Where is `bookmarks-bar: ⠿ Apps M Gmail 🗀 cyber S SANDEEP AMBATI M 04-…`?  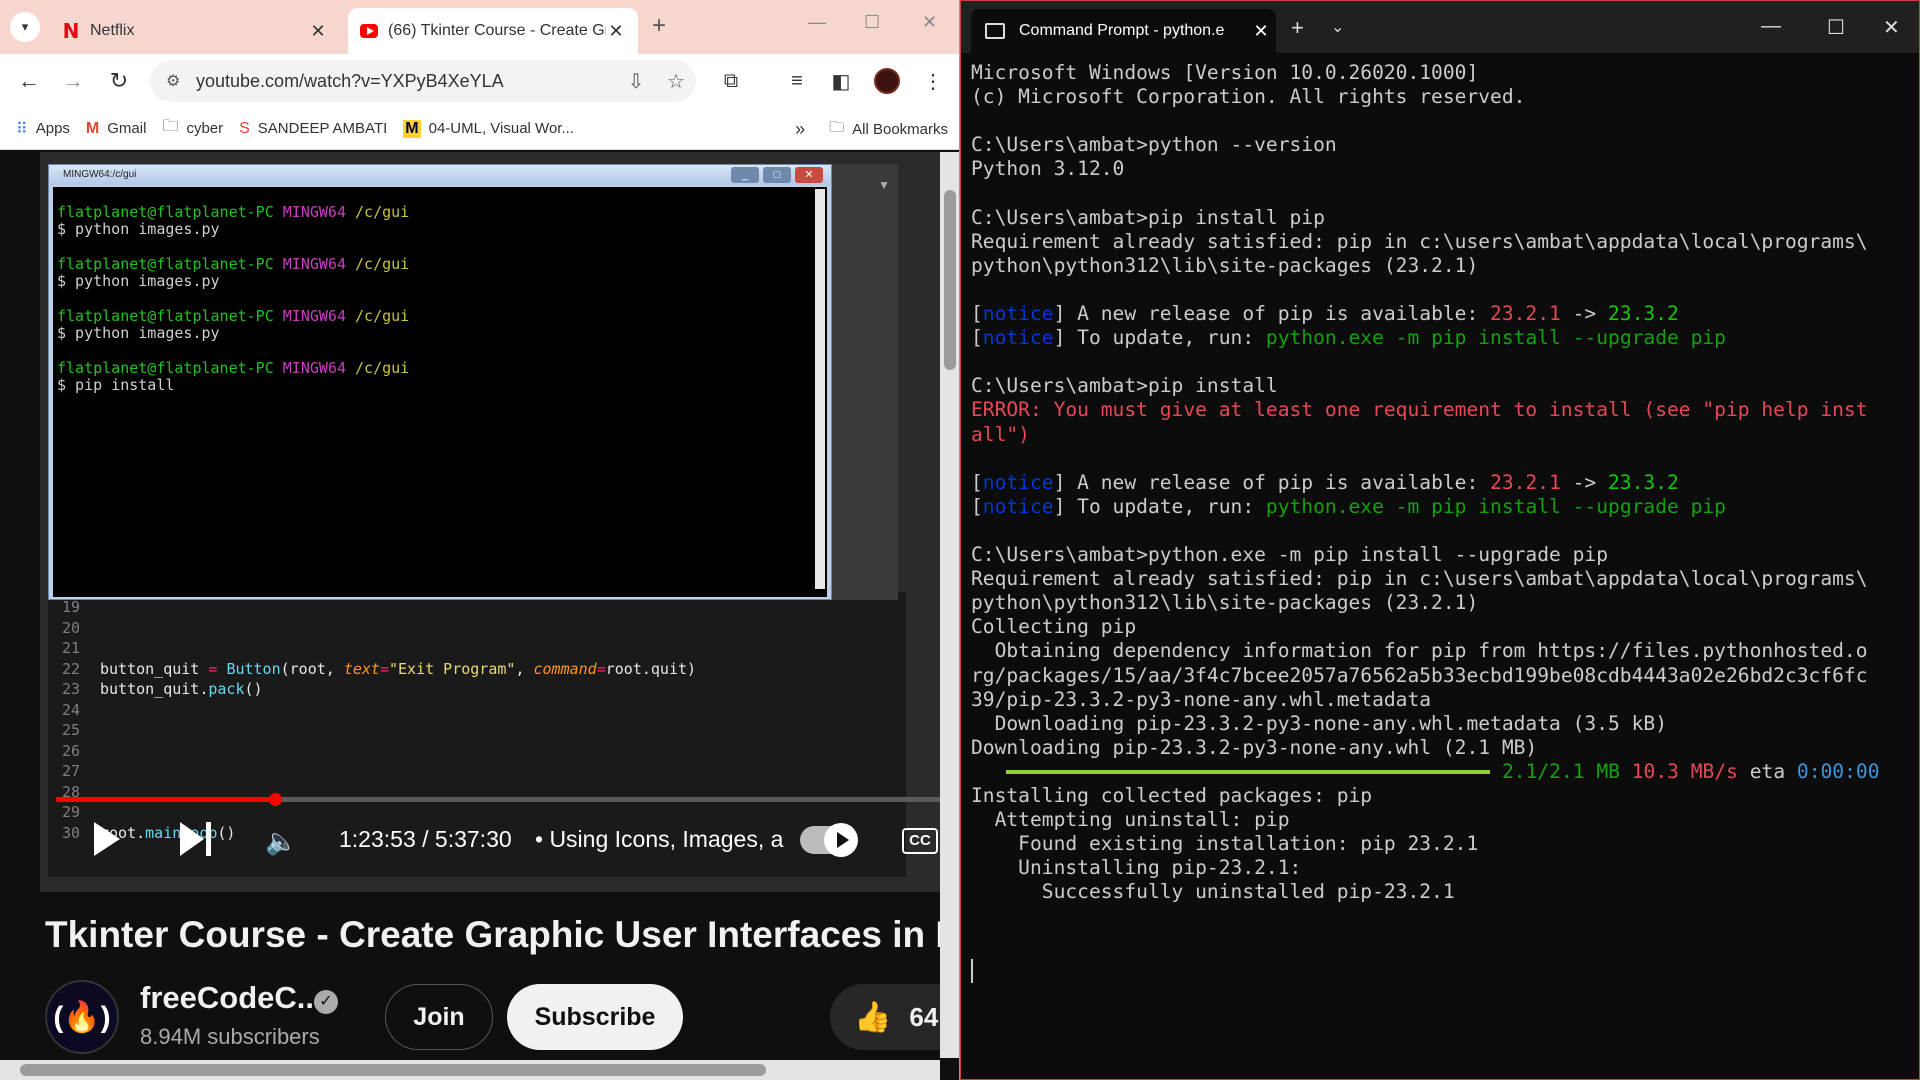
bookmarks-bar: ⠿ Apps M Gmail 🗀 cyber S SANDEEP AMBATI M 04-… is located at coordinates (479, 129).